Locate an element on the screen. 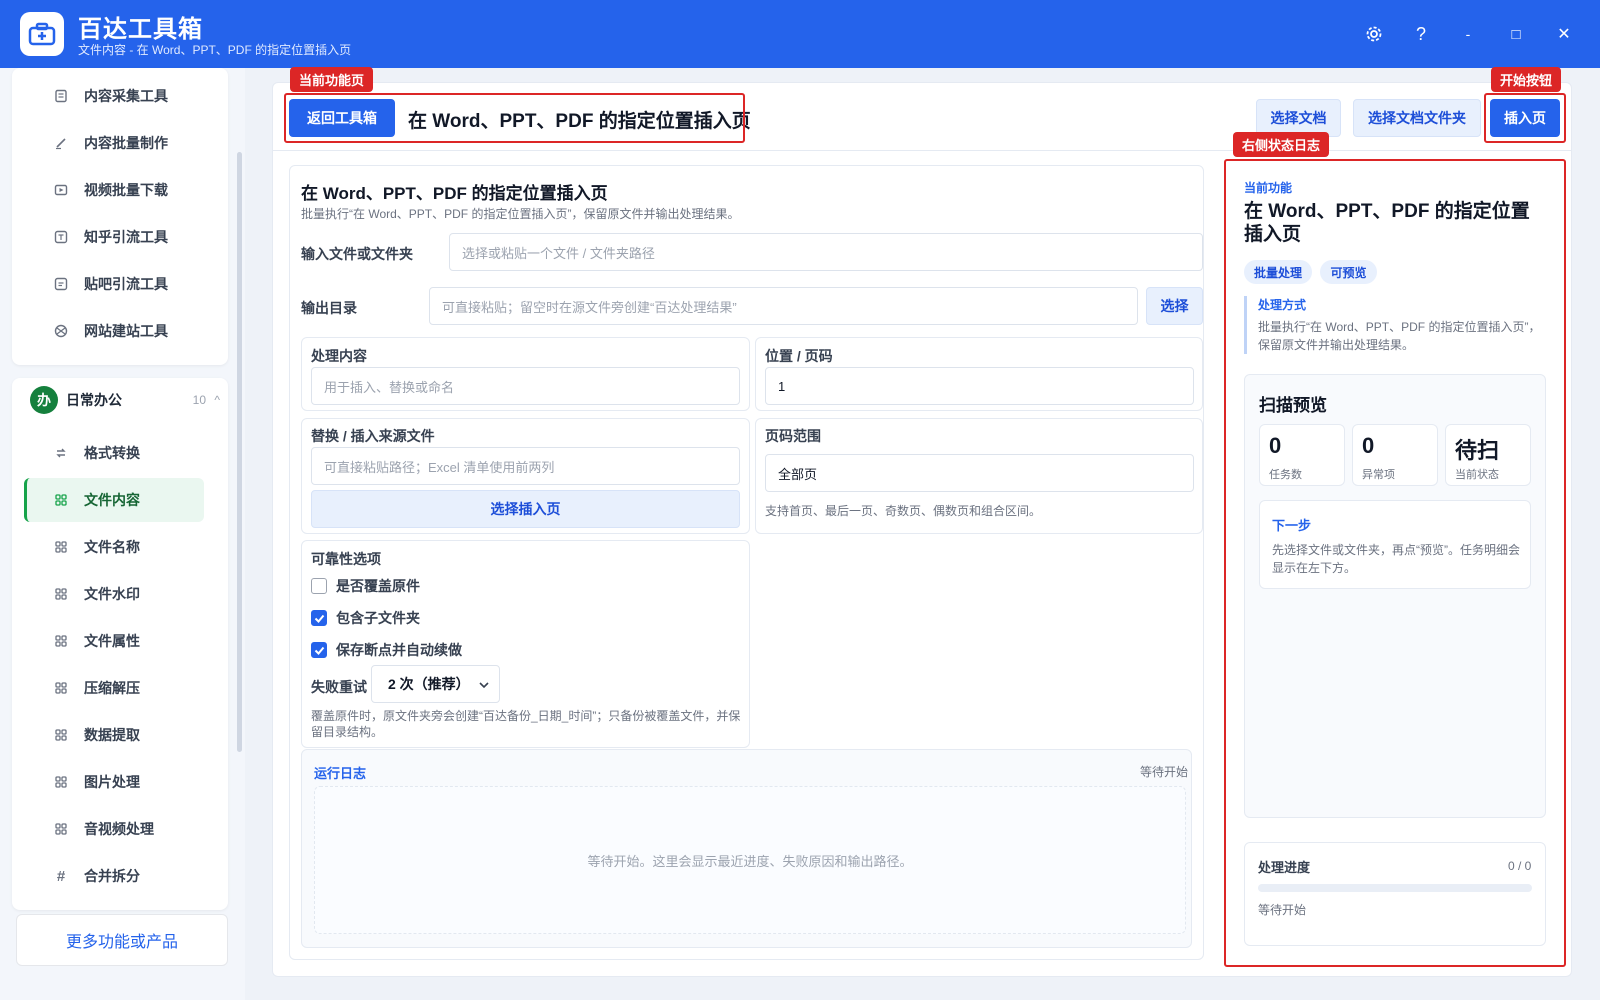  minimize-button: - is located at coordinates (1468, 34).